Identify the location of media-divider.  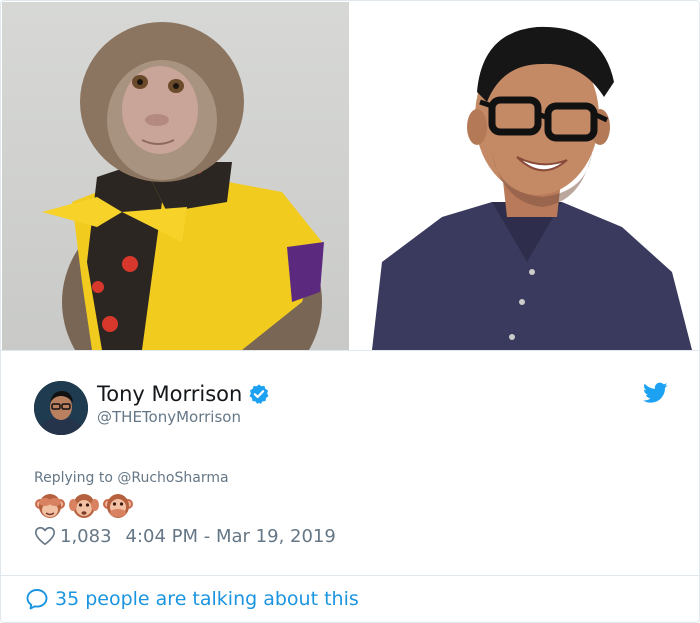
(350, 350).